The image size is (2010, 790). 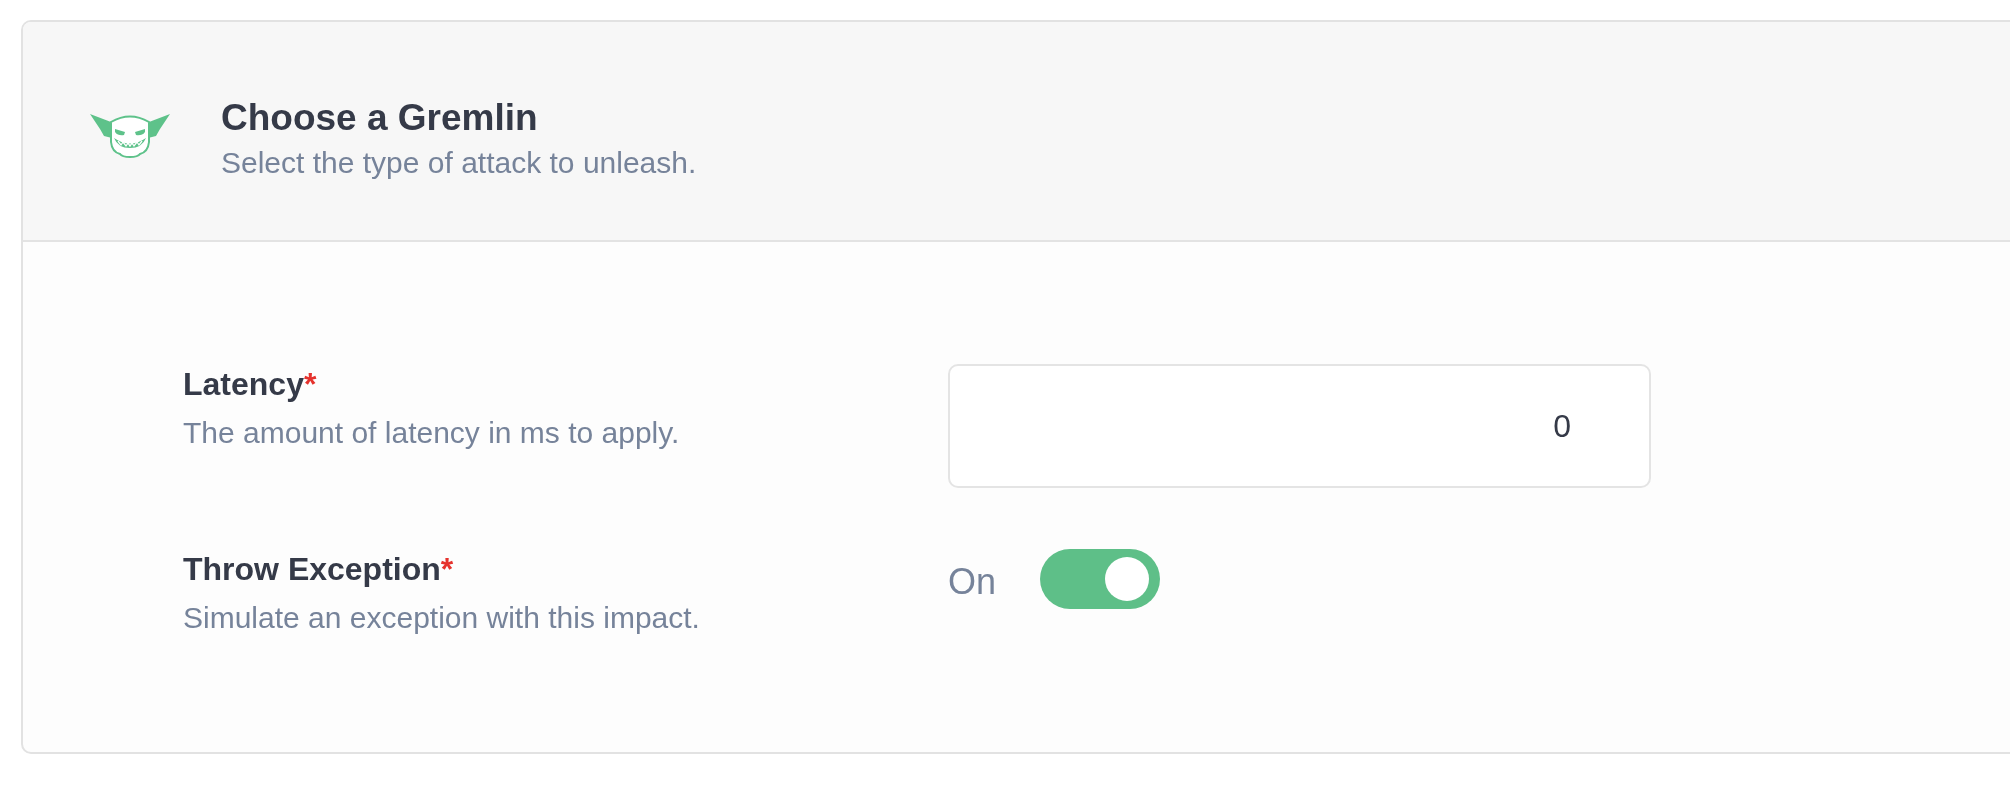 I want to click on field-description: Simulate an exception with this impact., so click(x=442, y=618).